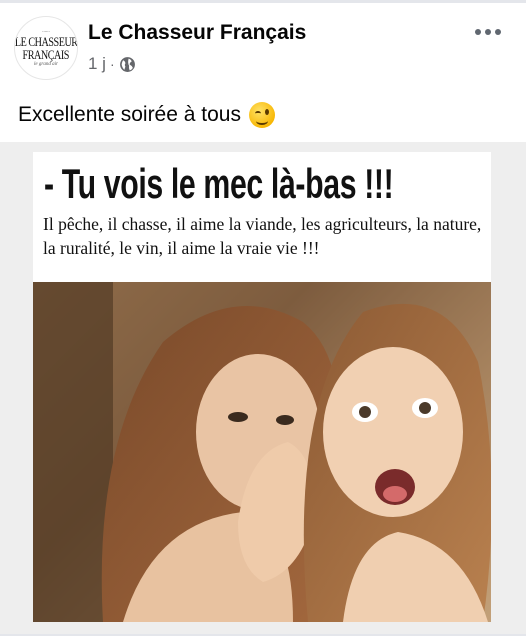 This screenshot has height=636, width=526. Describe the element at coordinates (263, 1) in the screenshot. I see `top-divider` at that location.